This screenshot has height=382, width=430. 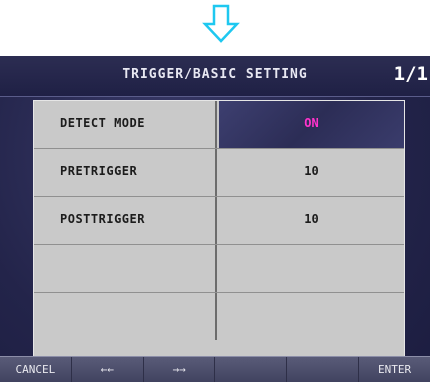 I want to click on next-button: →→, so click(x=180, y=369).